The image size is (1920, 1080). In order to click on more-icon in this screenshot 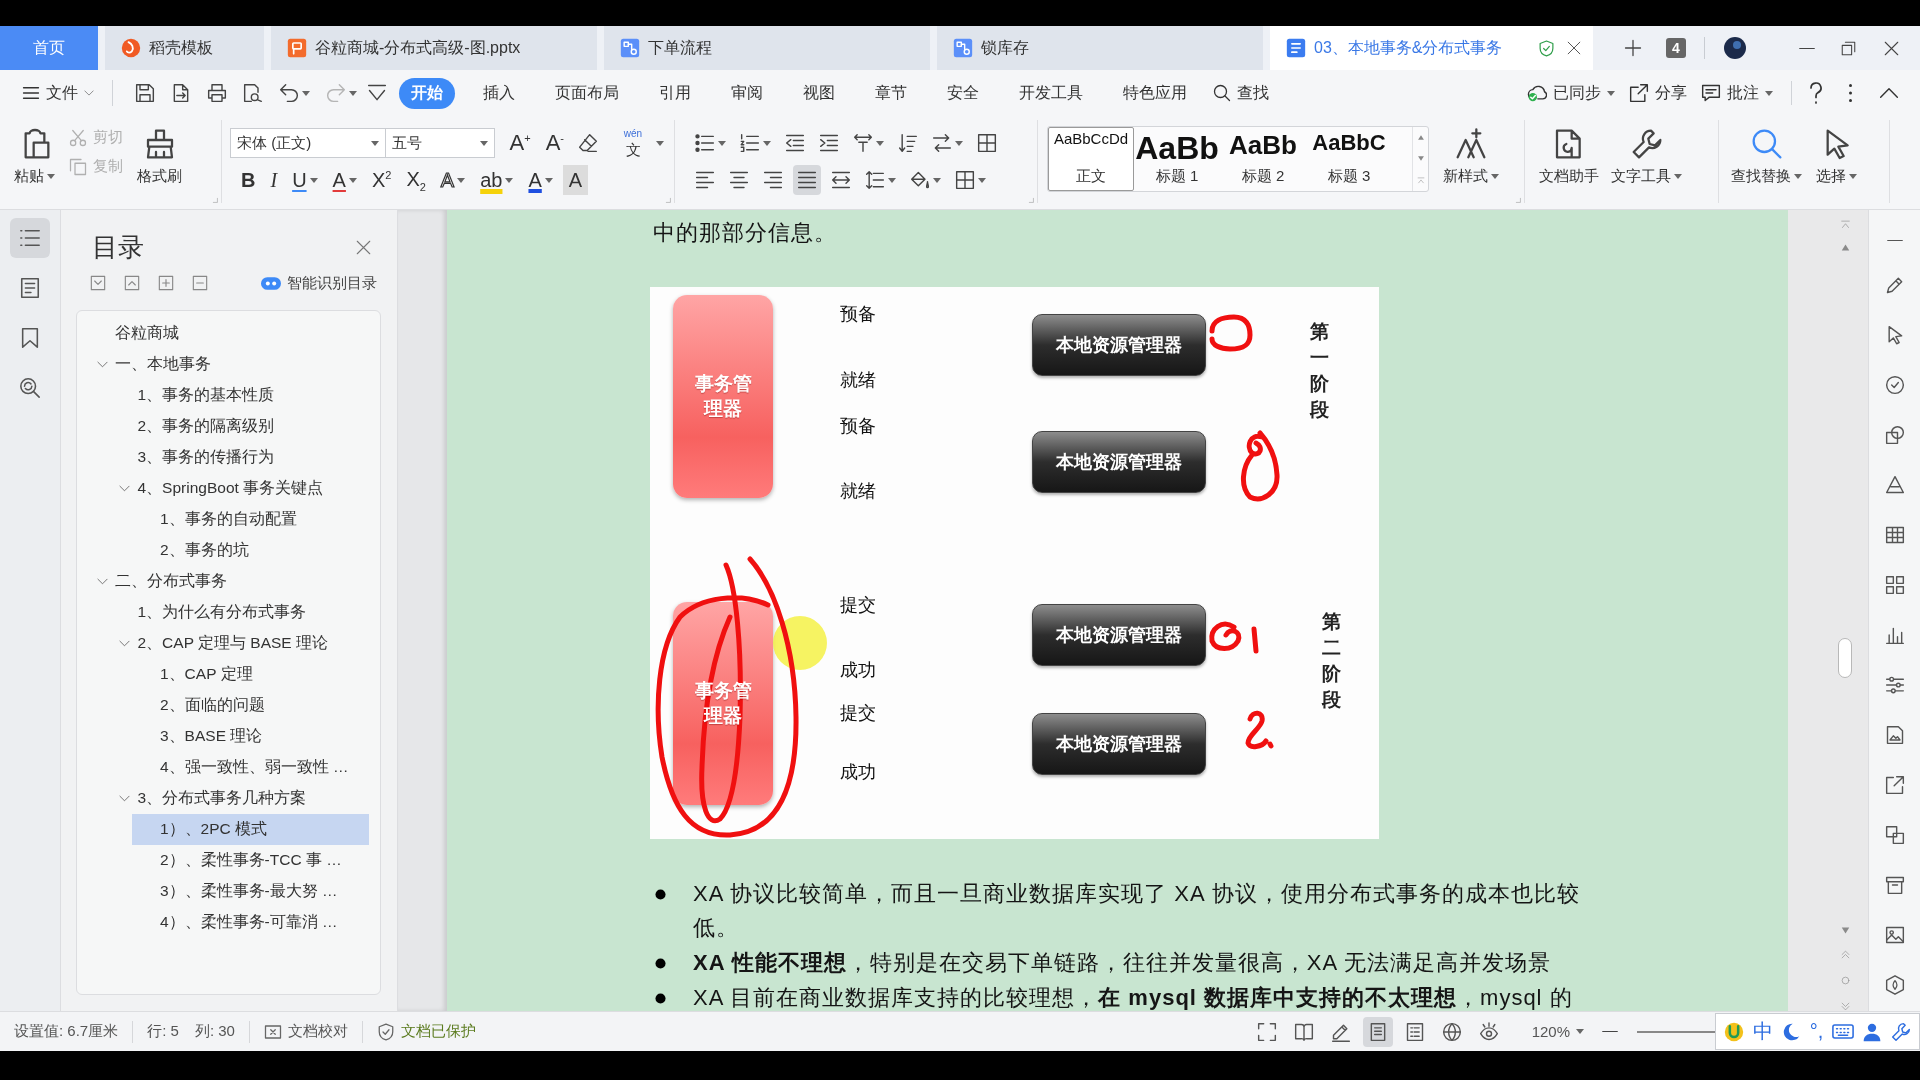, I will do `click(1850, 93)`.